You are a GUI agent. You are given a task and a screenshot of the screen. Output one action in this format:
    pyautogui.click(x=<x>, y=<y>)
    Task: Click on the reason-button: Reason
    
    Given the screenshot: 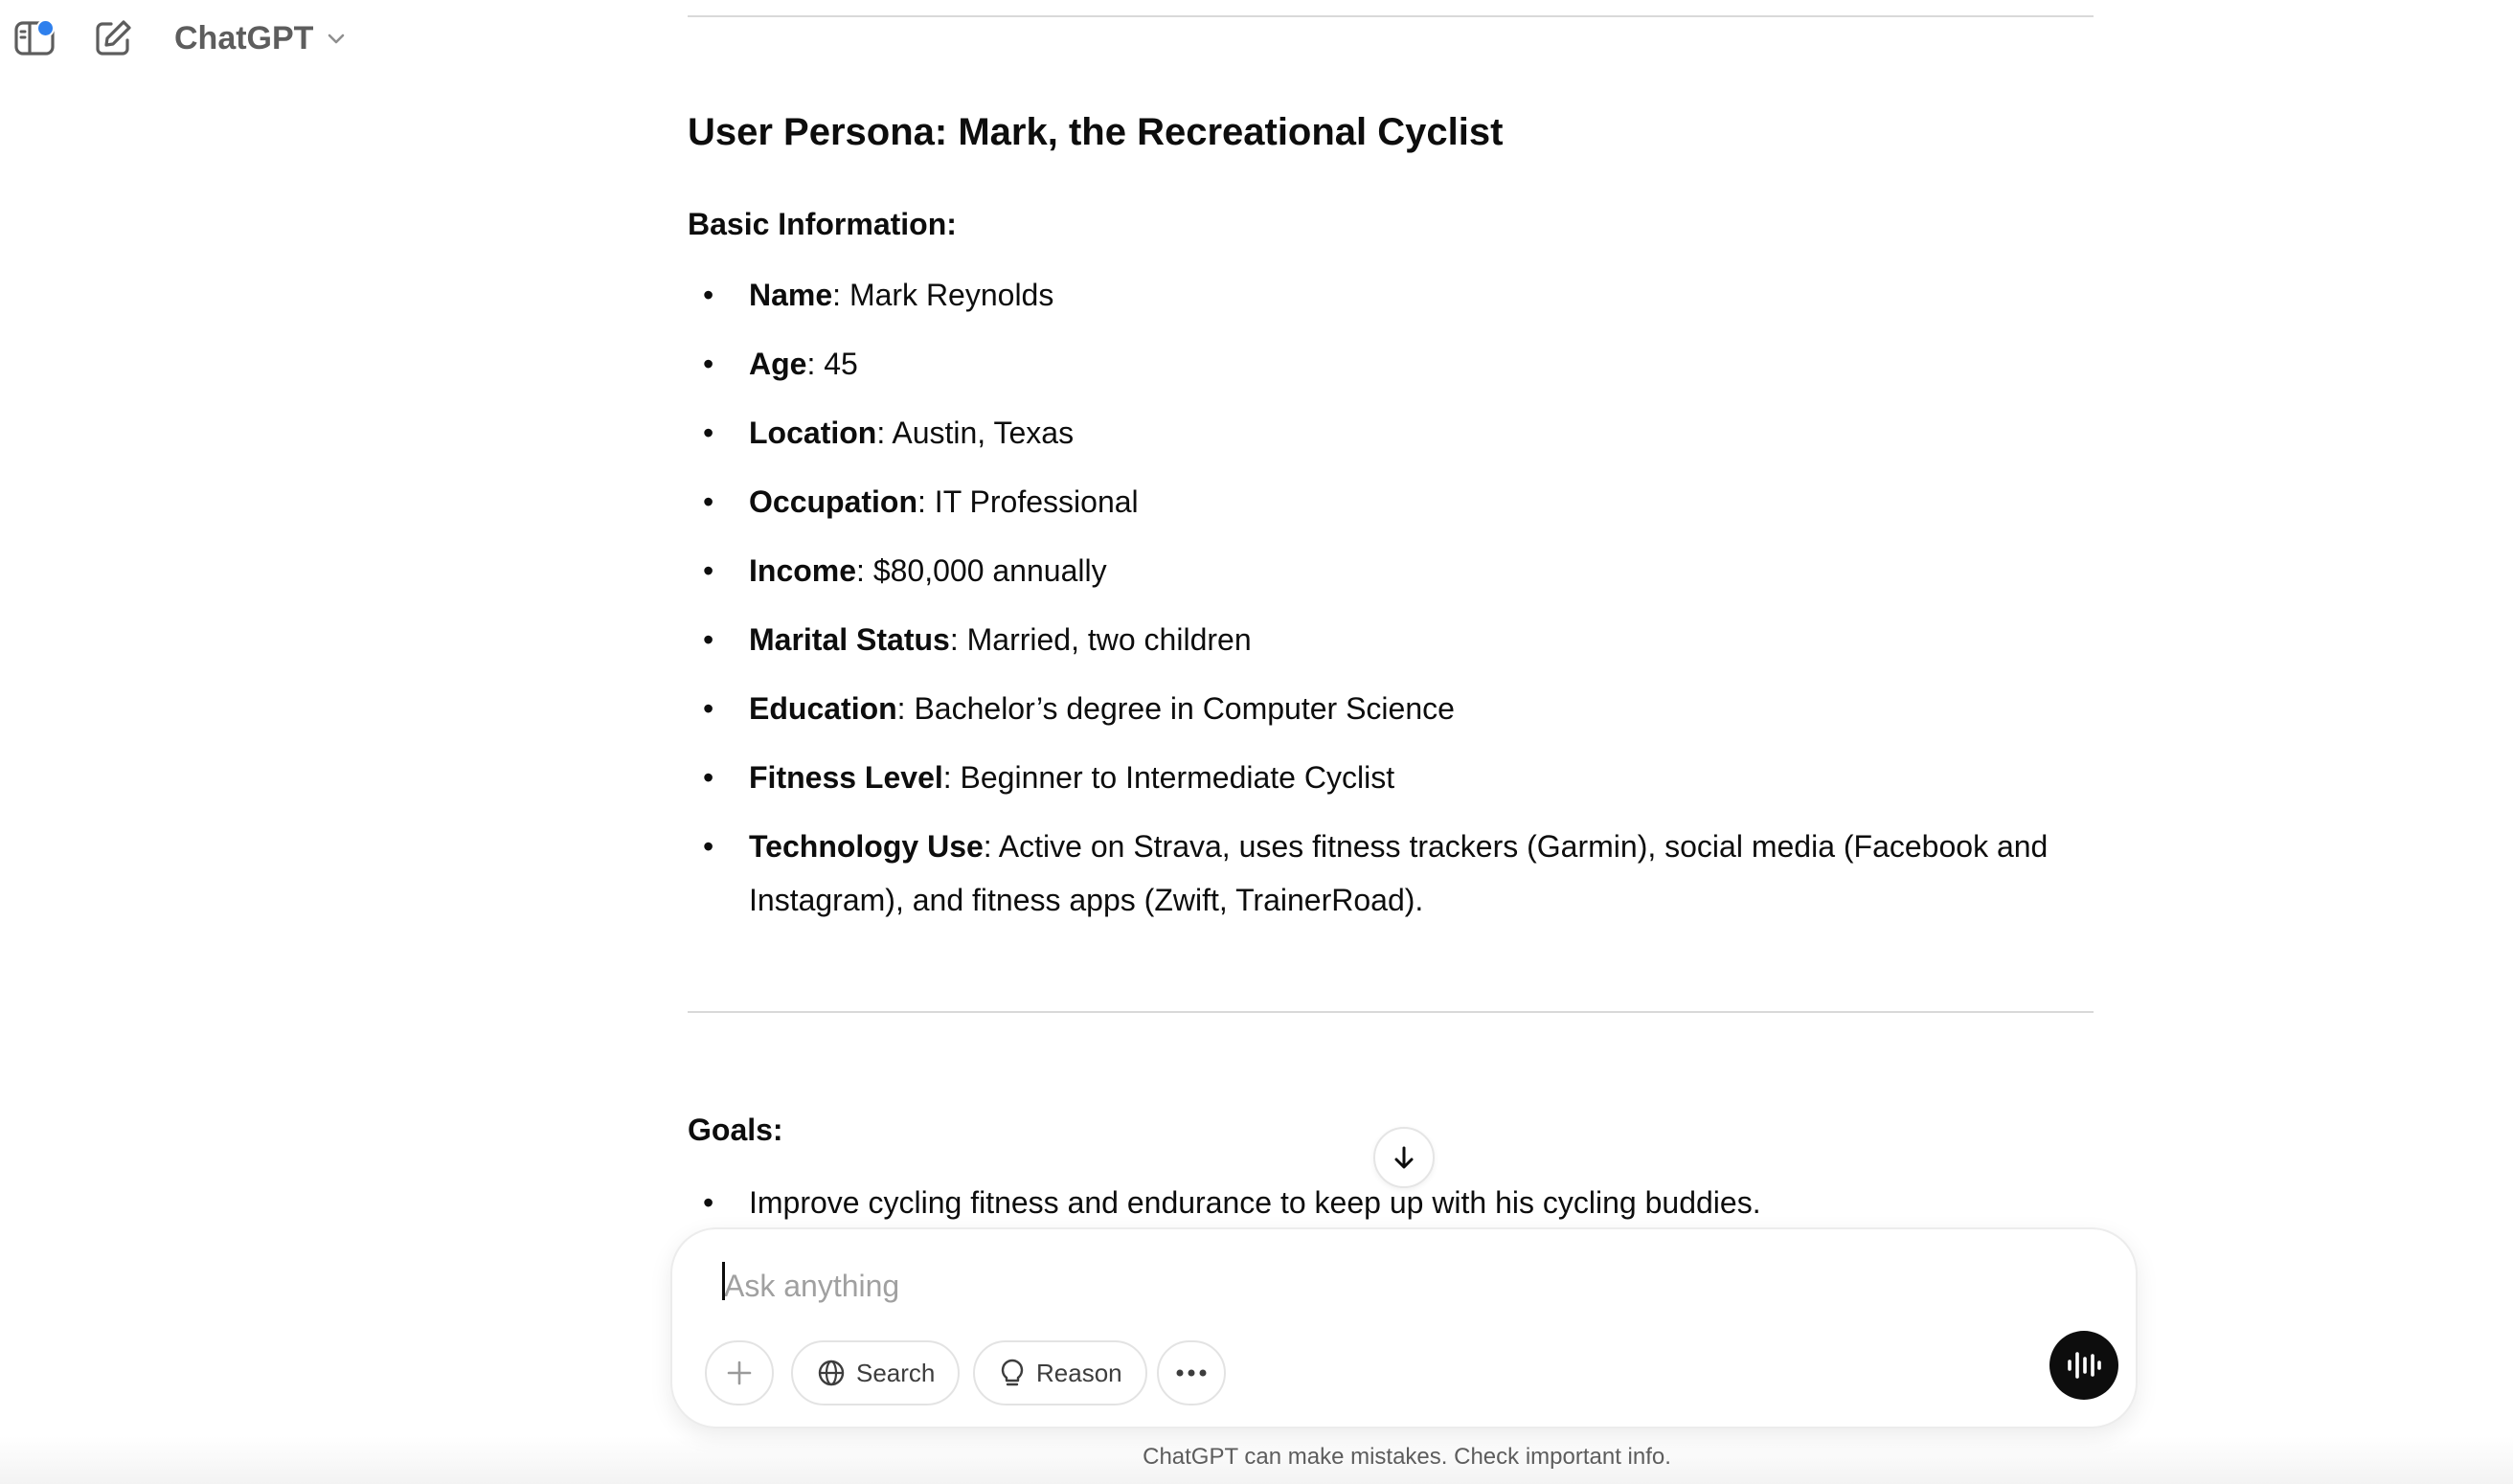 What is the action you would take?
    pyautogui.click(x=1060, y=1372)
    